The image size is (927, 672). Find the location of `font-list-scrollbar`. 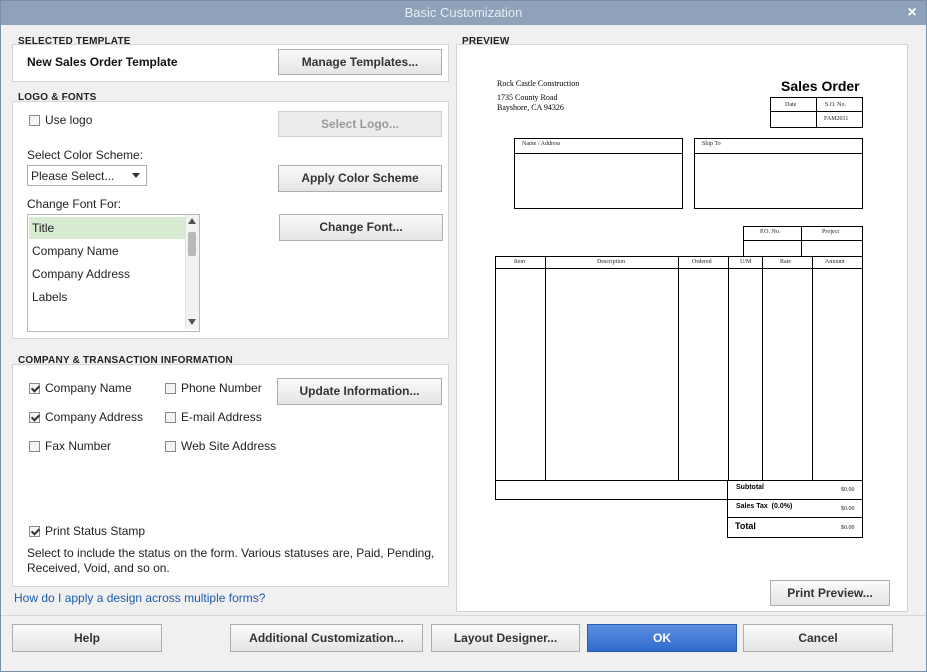

font-list-scrollbar is located at coordinates (192, 272).